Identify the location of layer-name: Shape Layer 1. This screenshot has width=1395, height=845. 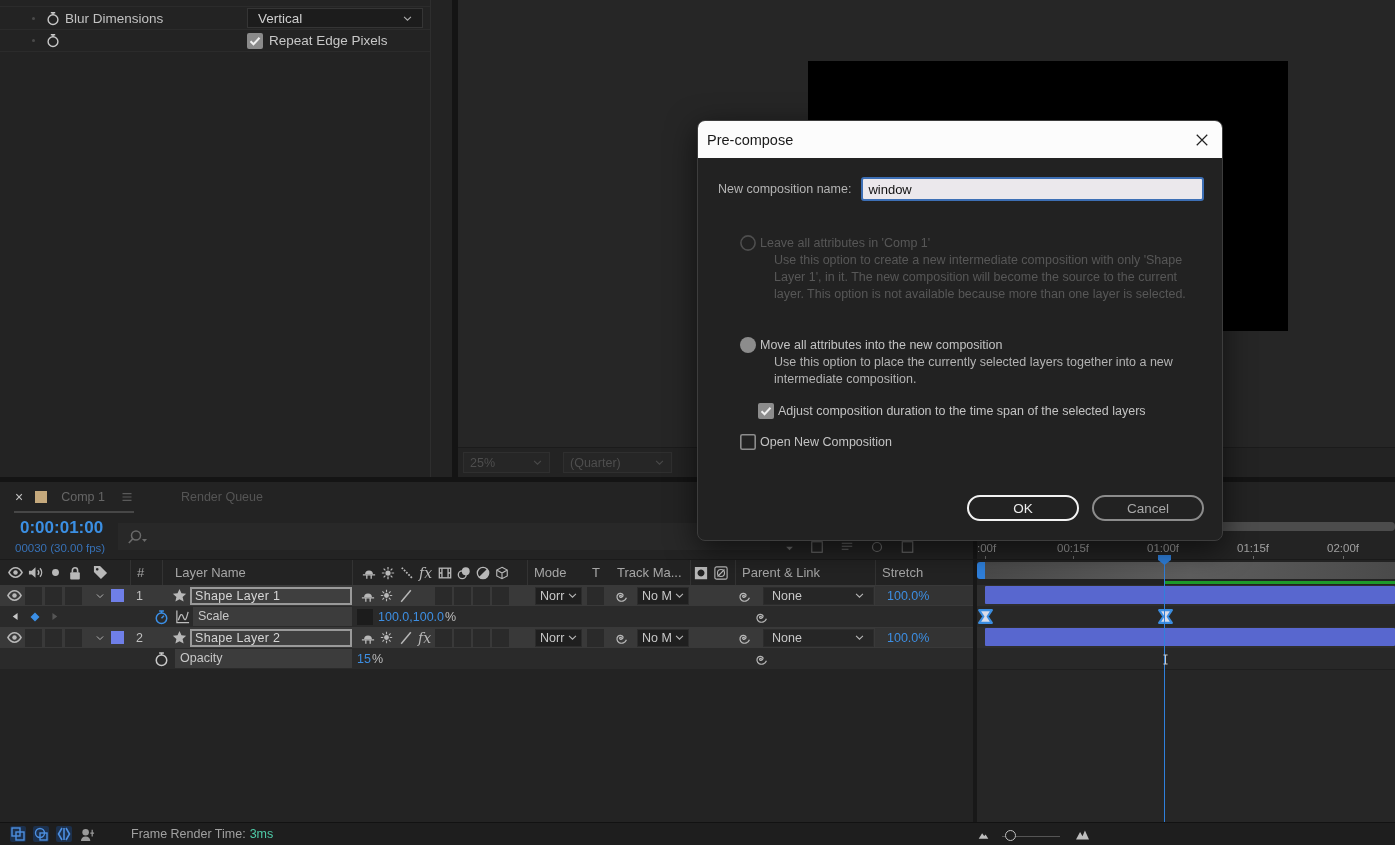
(271, 595).